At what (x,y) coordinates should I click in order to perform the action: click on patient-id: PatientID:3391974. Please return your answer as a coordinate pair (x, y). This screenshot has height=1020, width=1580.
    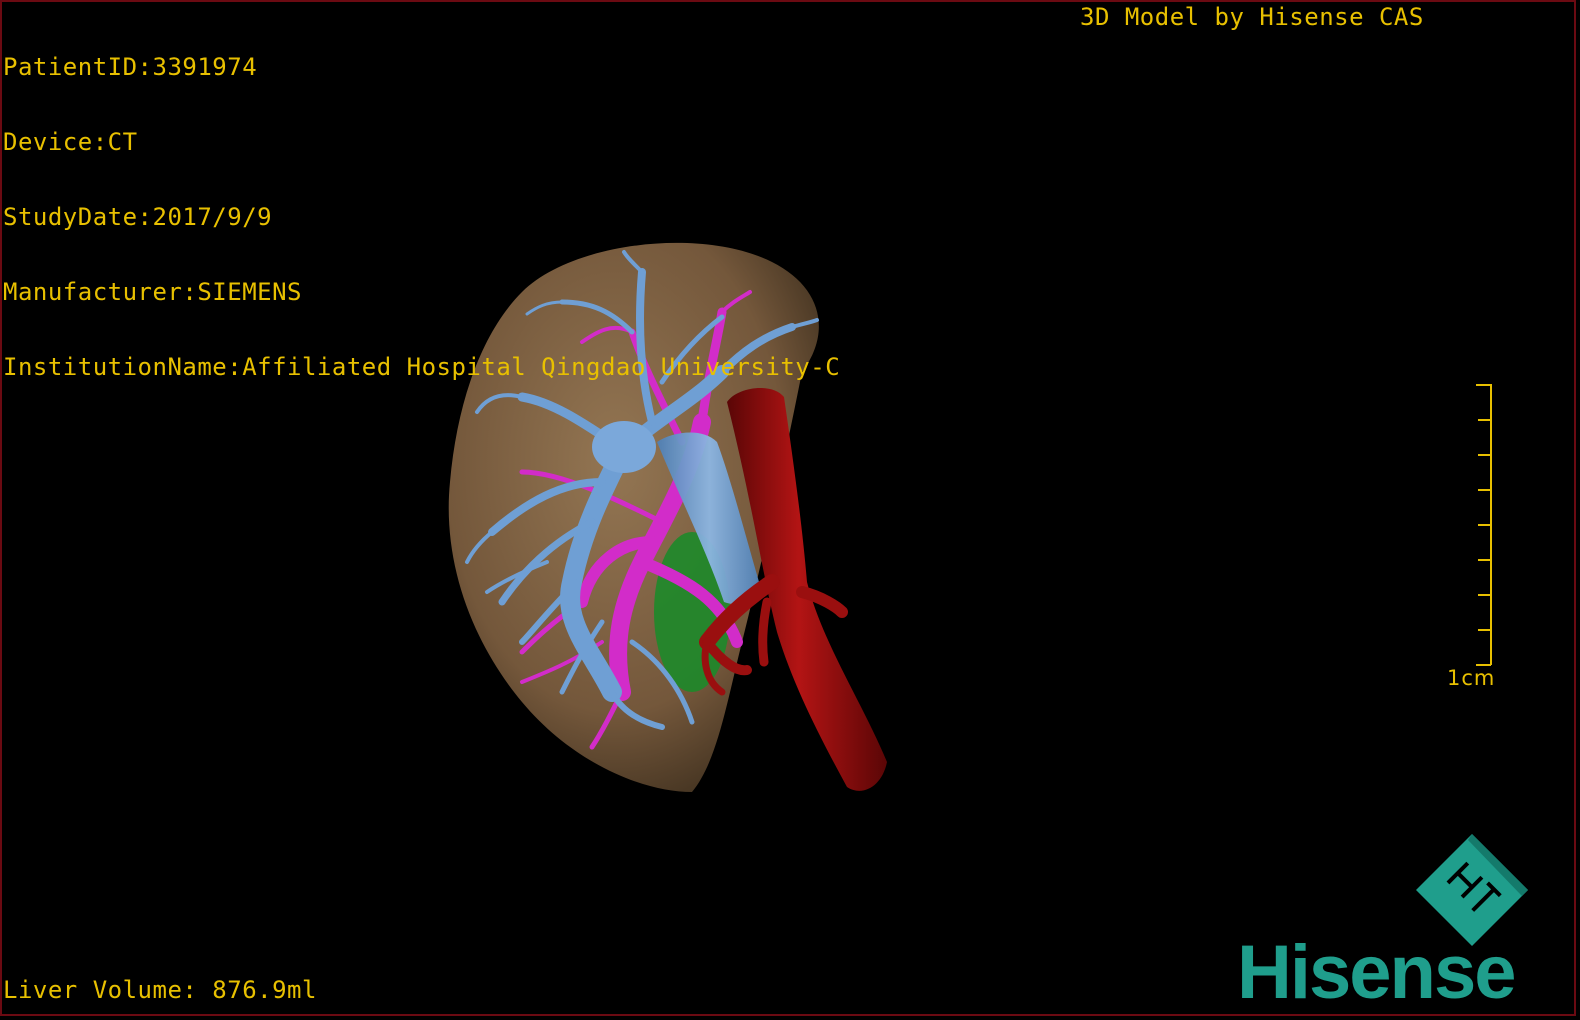
    Looking at the image, I should click on (130, 67).